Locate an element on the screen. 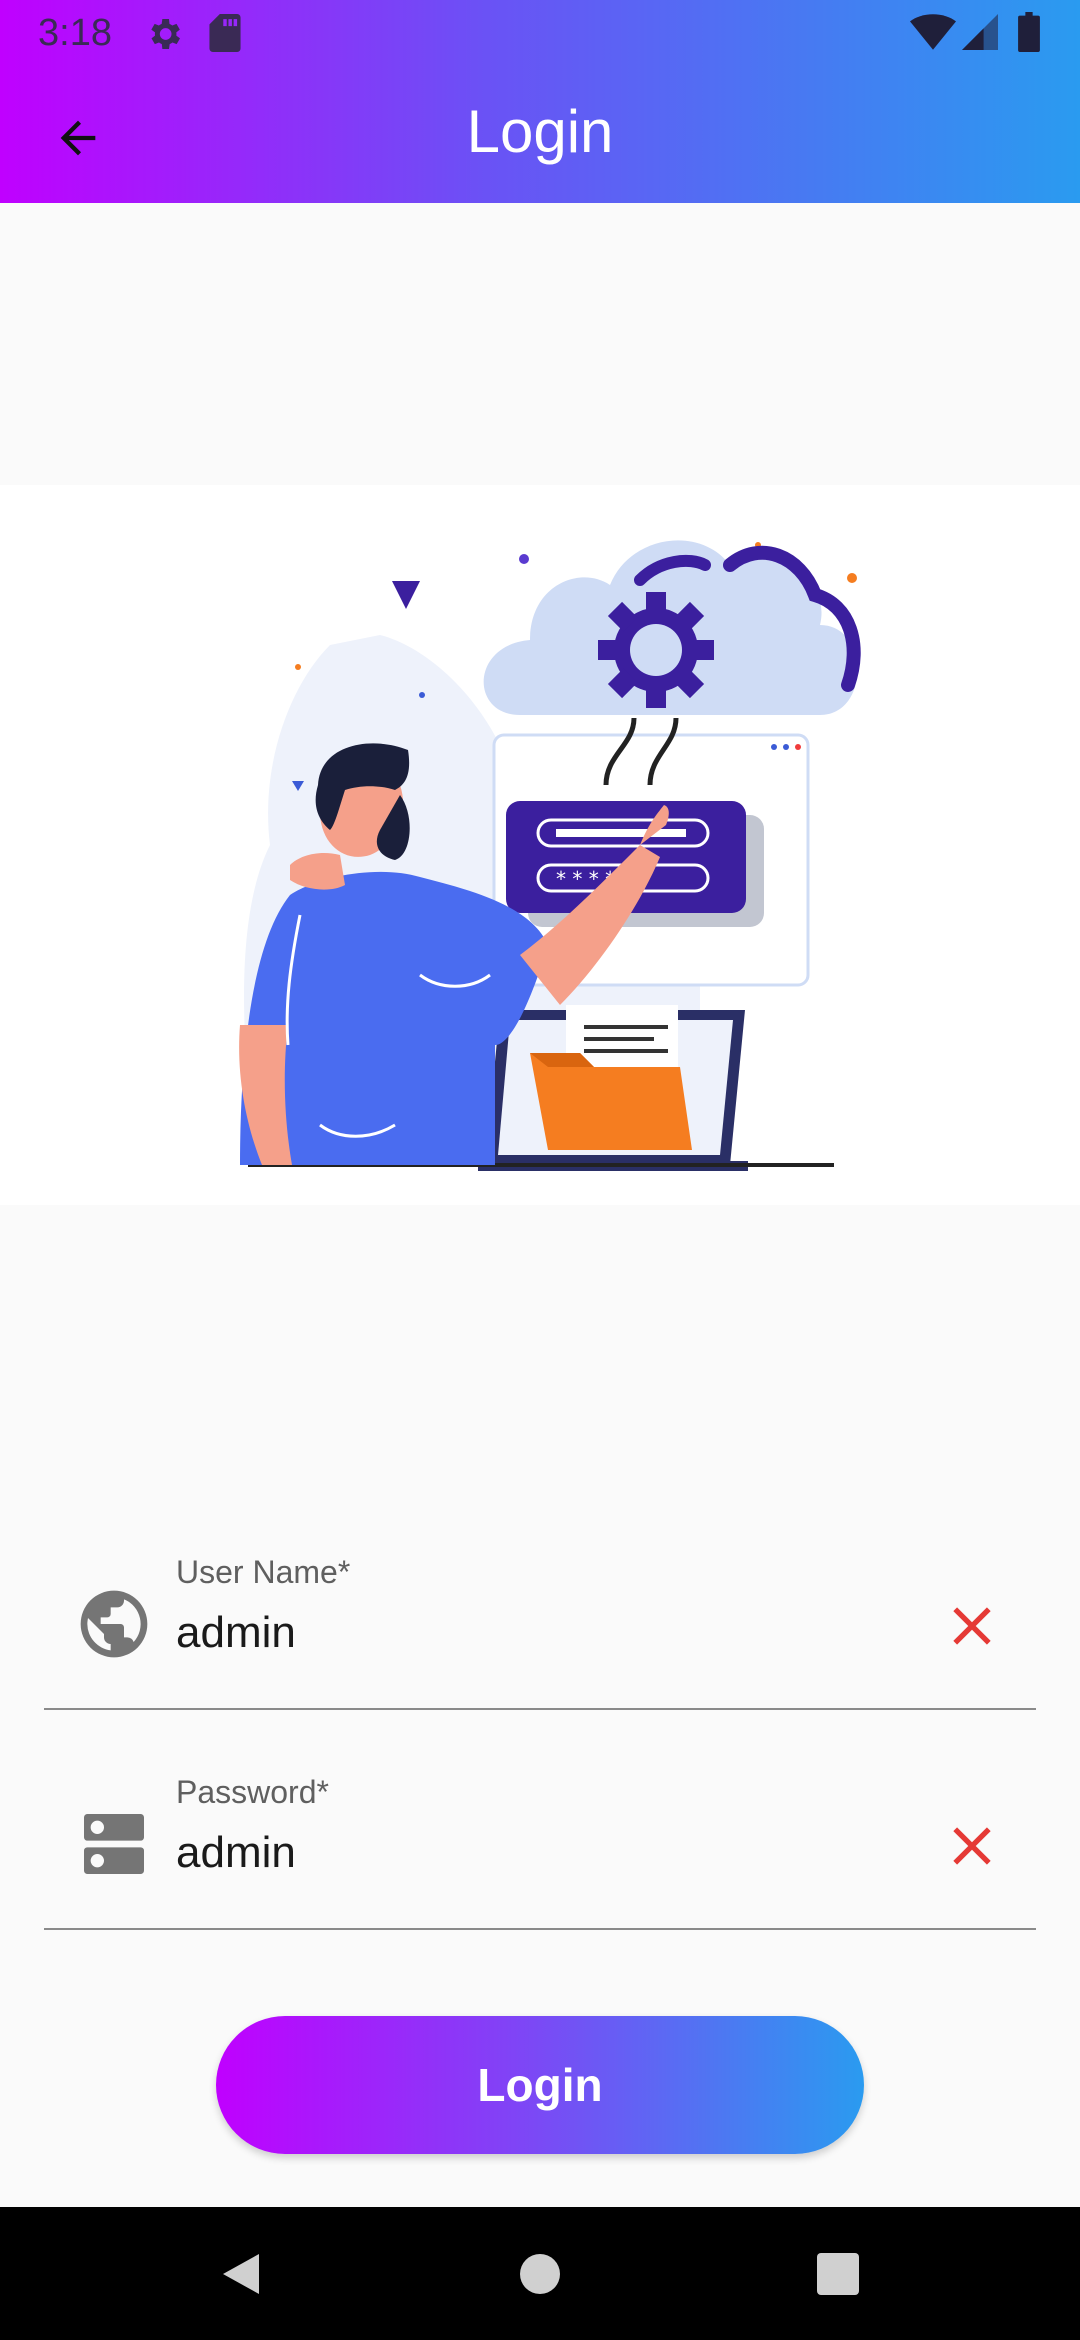 This screenshot has height=2340, width=1080. clear-username-button is located at coordinates (972, 1626).